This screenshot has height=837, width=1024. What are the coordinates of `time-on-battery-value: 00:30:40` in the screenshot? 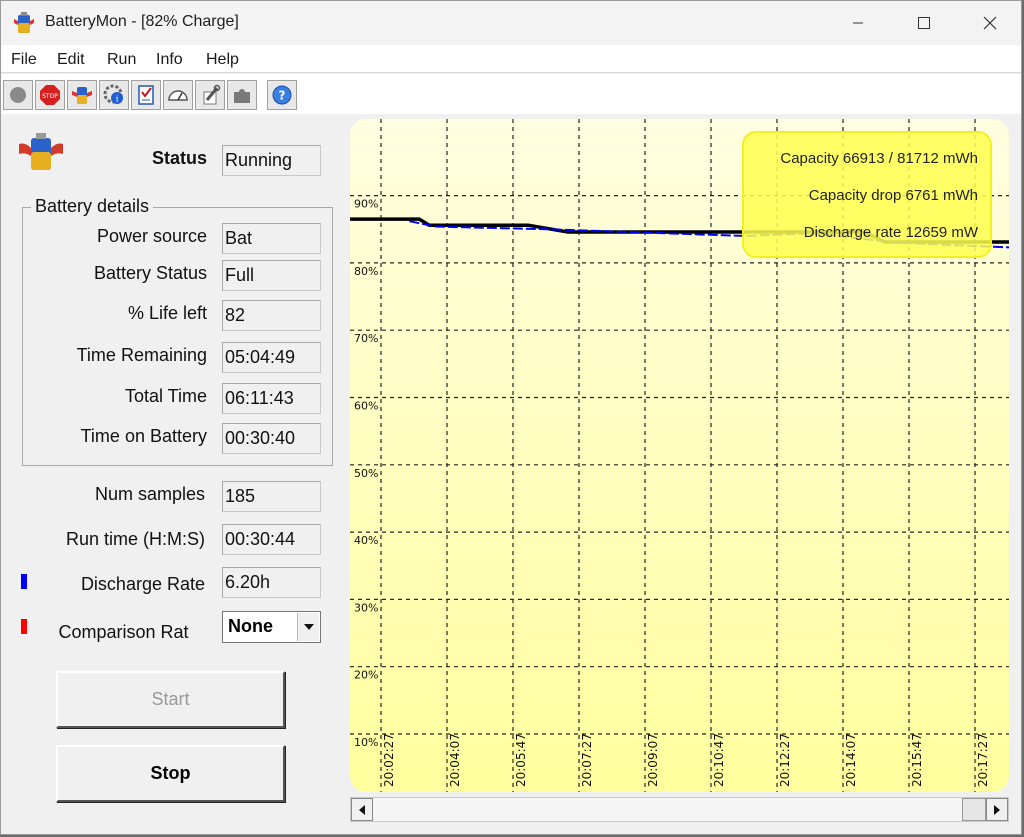 It's located at (271, 438).